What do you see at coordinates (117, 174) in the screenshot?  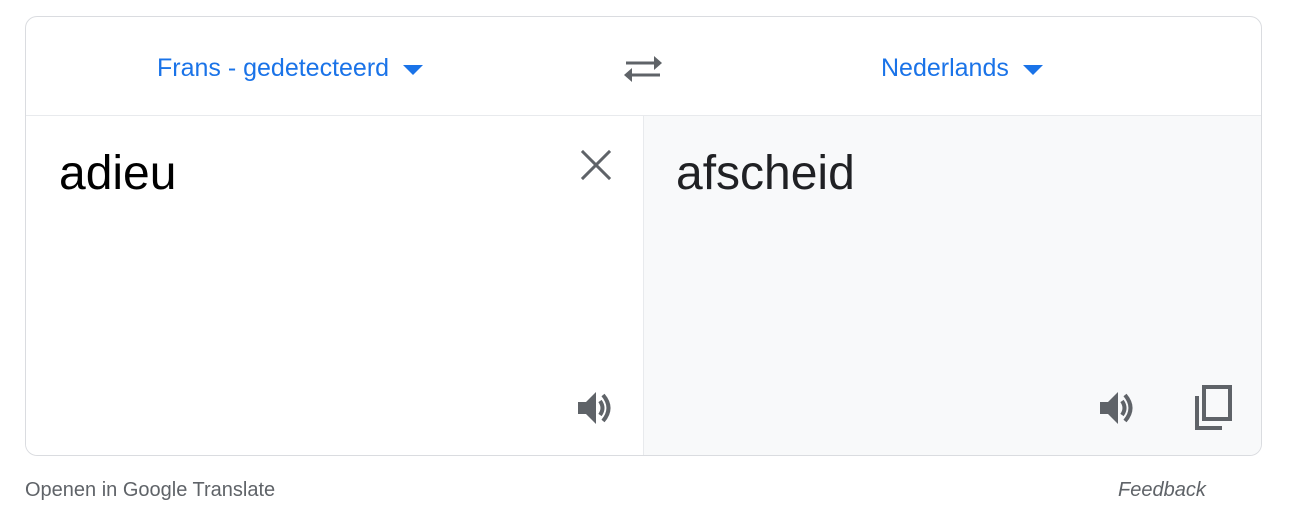 I see `source-text-input: adieu` at bounding box center [117, 174].